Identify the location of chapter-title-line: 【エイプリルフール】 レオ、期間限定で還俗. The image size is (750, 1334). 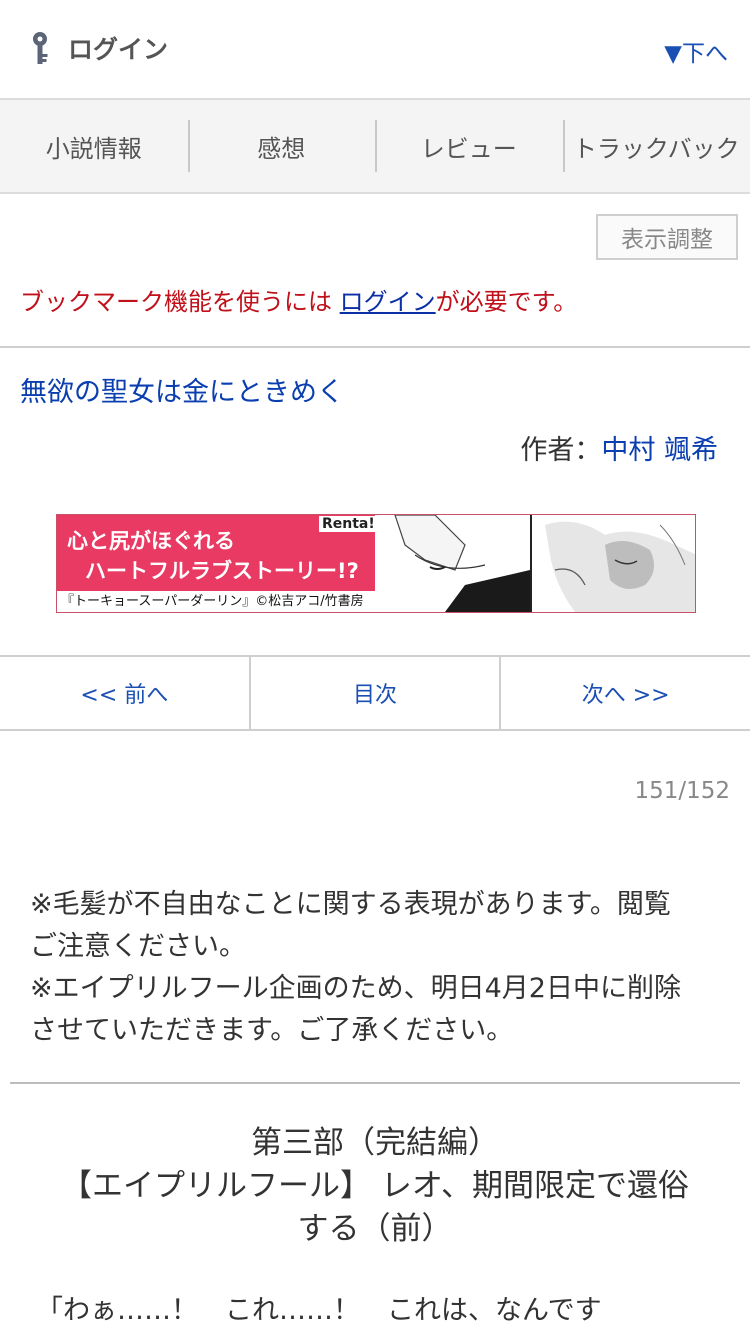
(375, 1186).